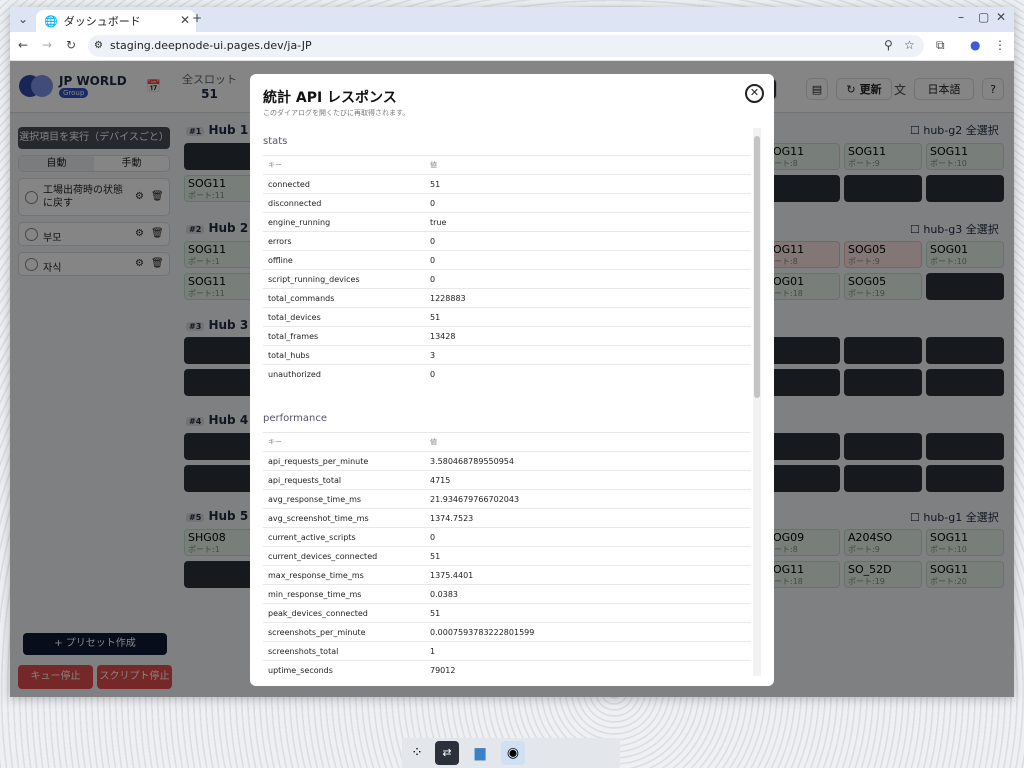 The image size is (1024, 768). What do you see at coordinates (588, 651) in the screenshot?
I see `row-value: 1` at bounding box center [588, 651].